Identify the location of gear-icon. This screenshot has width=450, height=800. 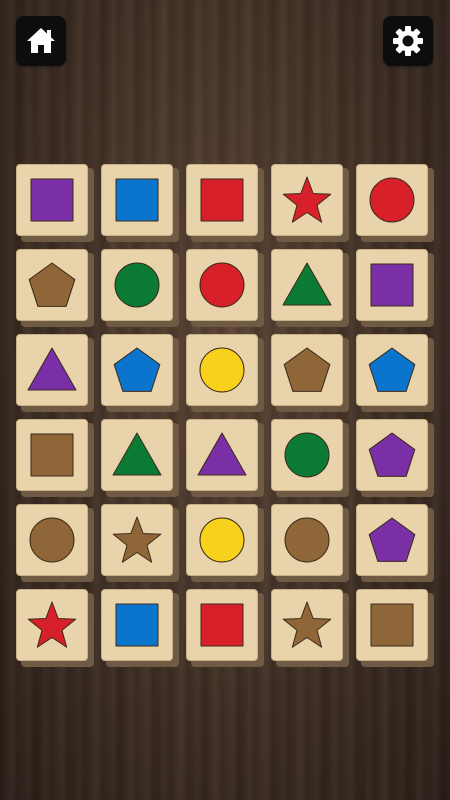
(408, 41).